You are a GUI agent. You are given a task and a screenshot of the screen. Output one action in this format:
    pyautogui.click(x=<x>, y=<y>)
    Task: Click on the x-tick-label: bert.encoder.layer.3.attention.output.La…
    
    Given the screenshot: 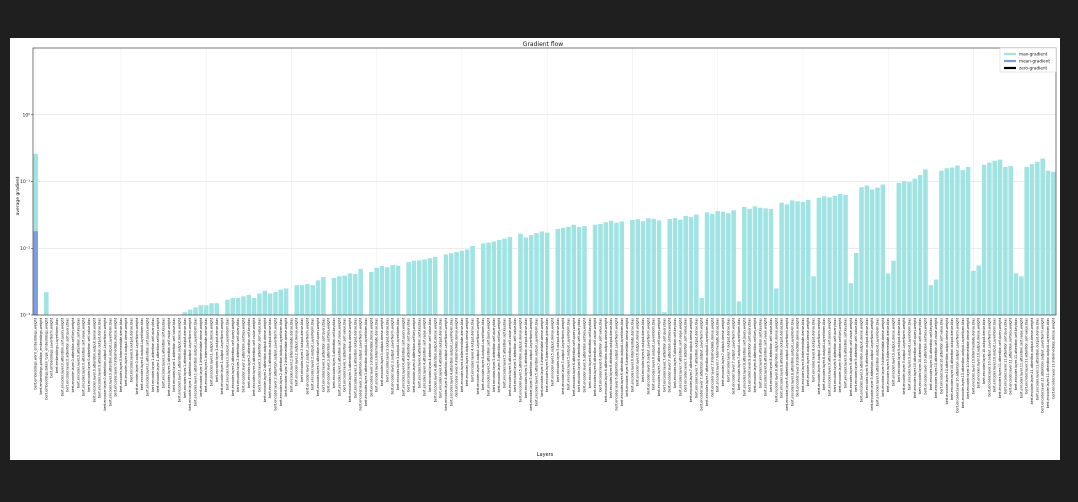 What is the action you would take?
    pyautogui.click(x=366, y=362)
    